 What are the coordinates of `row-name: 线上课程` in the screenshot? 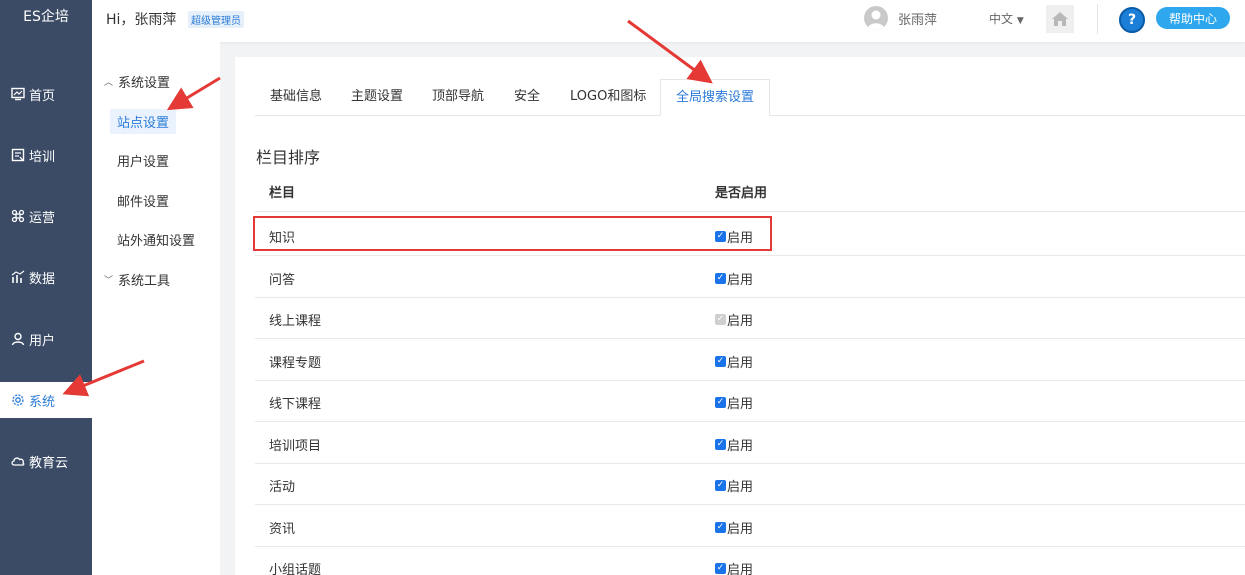 It's located at (295, 321).